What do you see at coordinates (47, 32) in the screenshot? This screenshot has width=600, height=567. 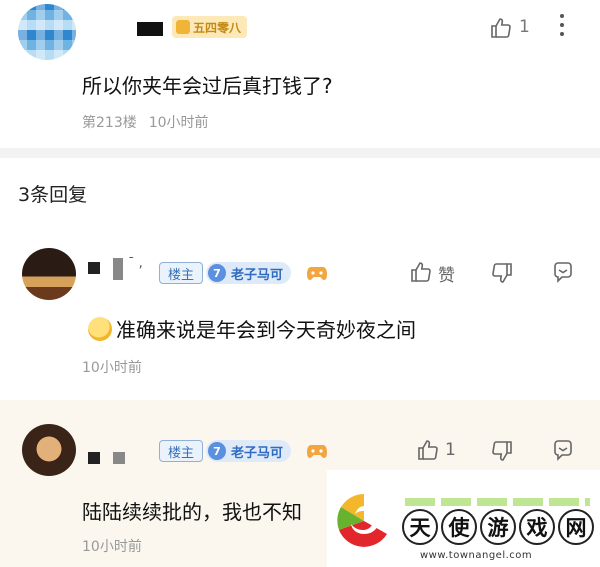 I see `main-comment-avatar` at bounding box center [47, 32].